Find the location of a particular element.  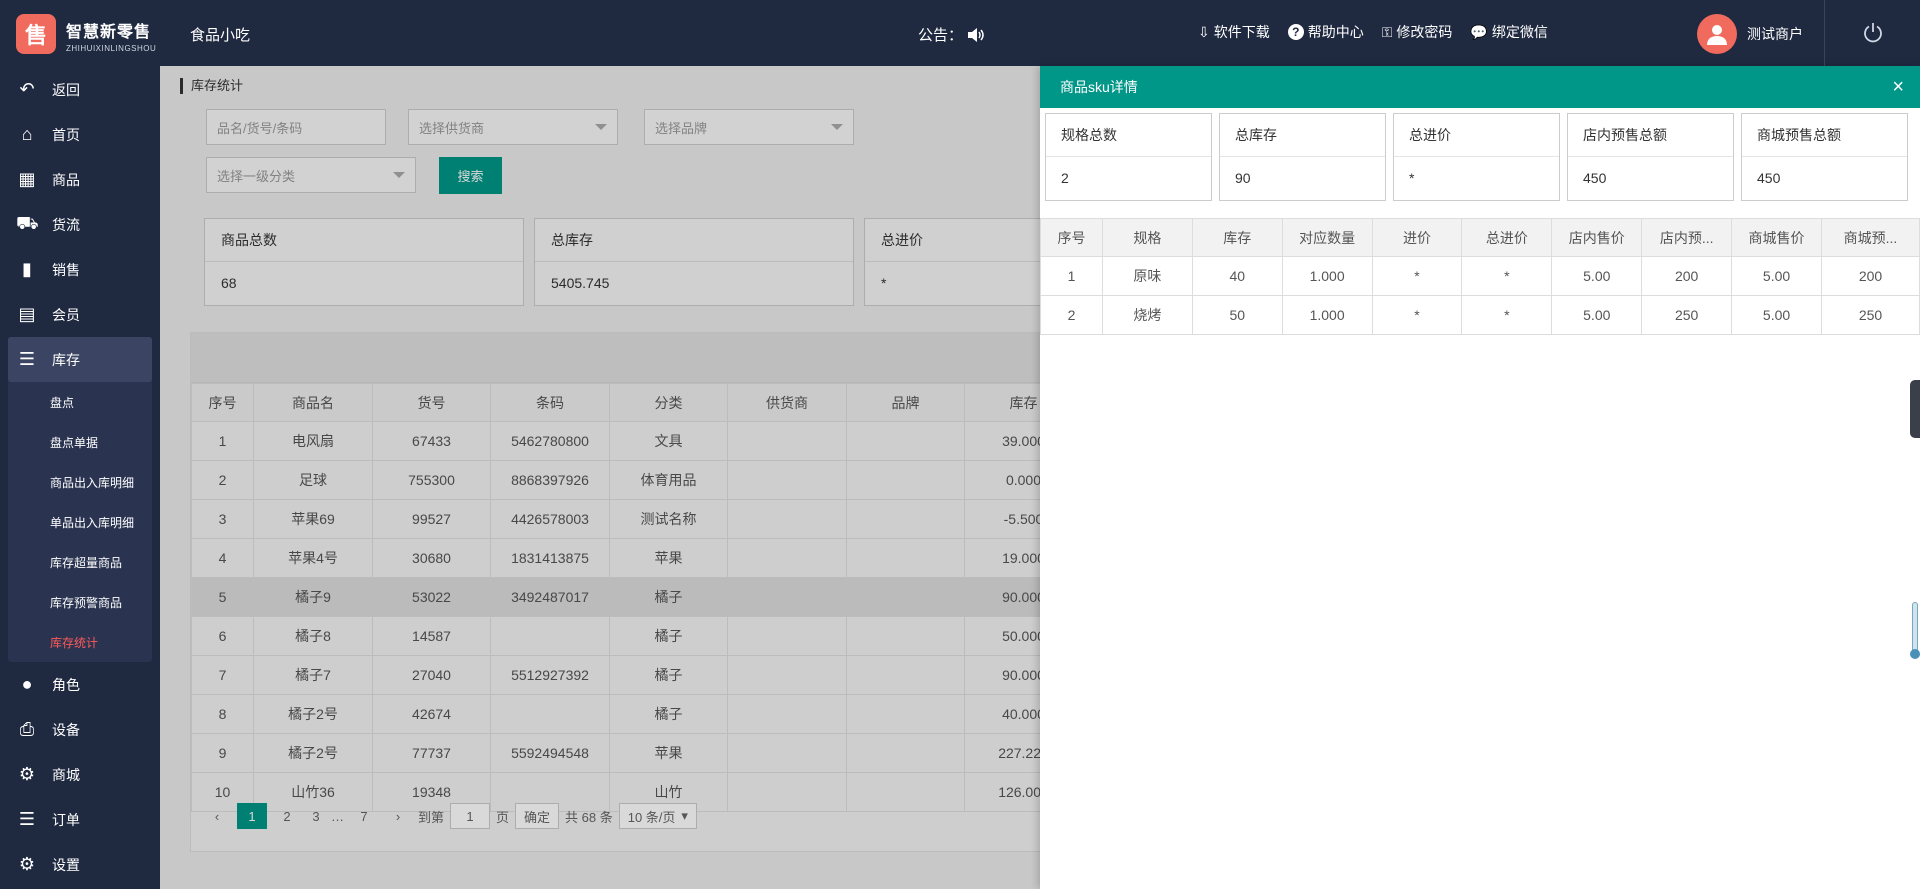

member-card-icon: ▤ is located at coordinates (27, 314).